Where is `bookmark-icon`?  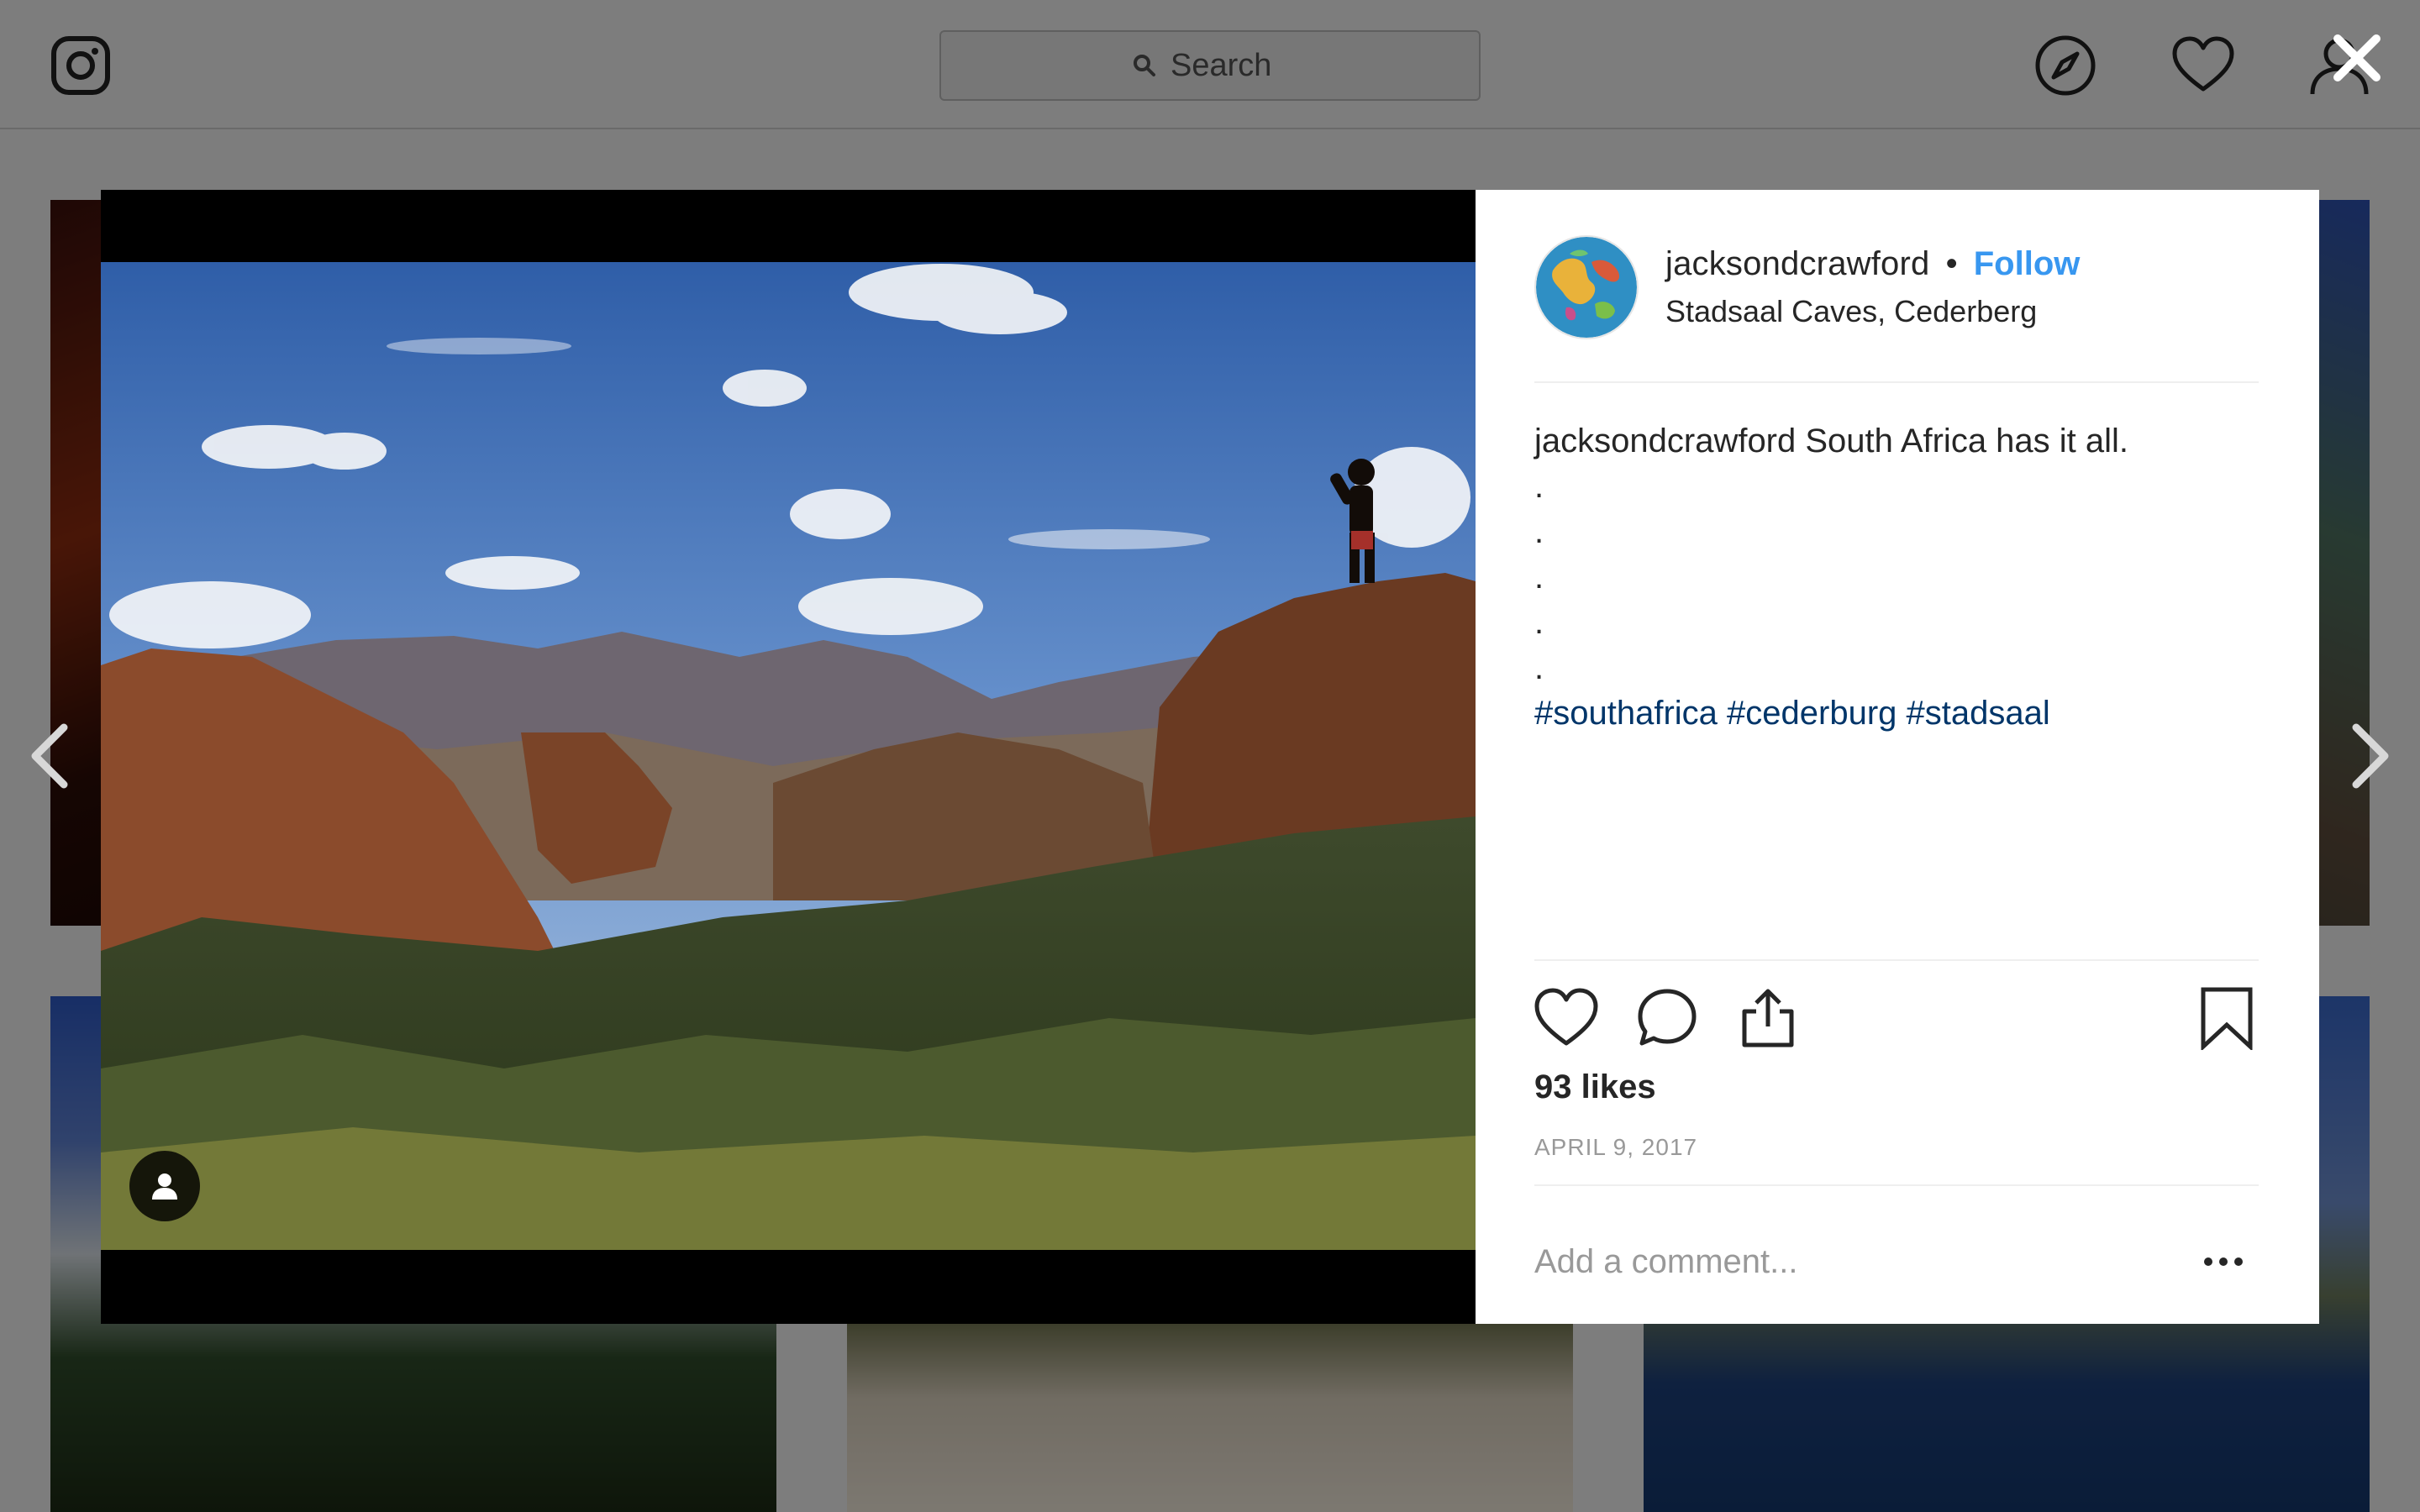 bookmark-icon is located at coordinates (2227, 1018).